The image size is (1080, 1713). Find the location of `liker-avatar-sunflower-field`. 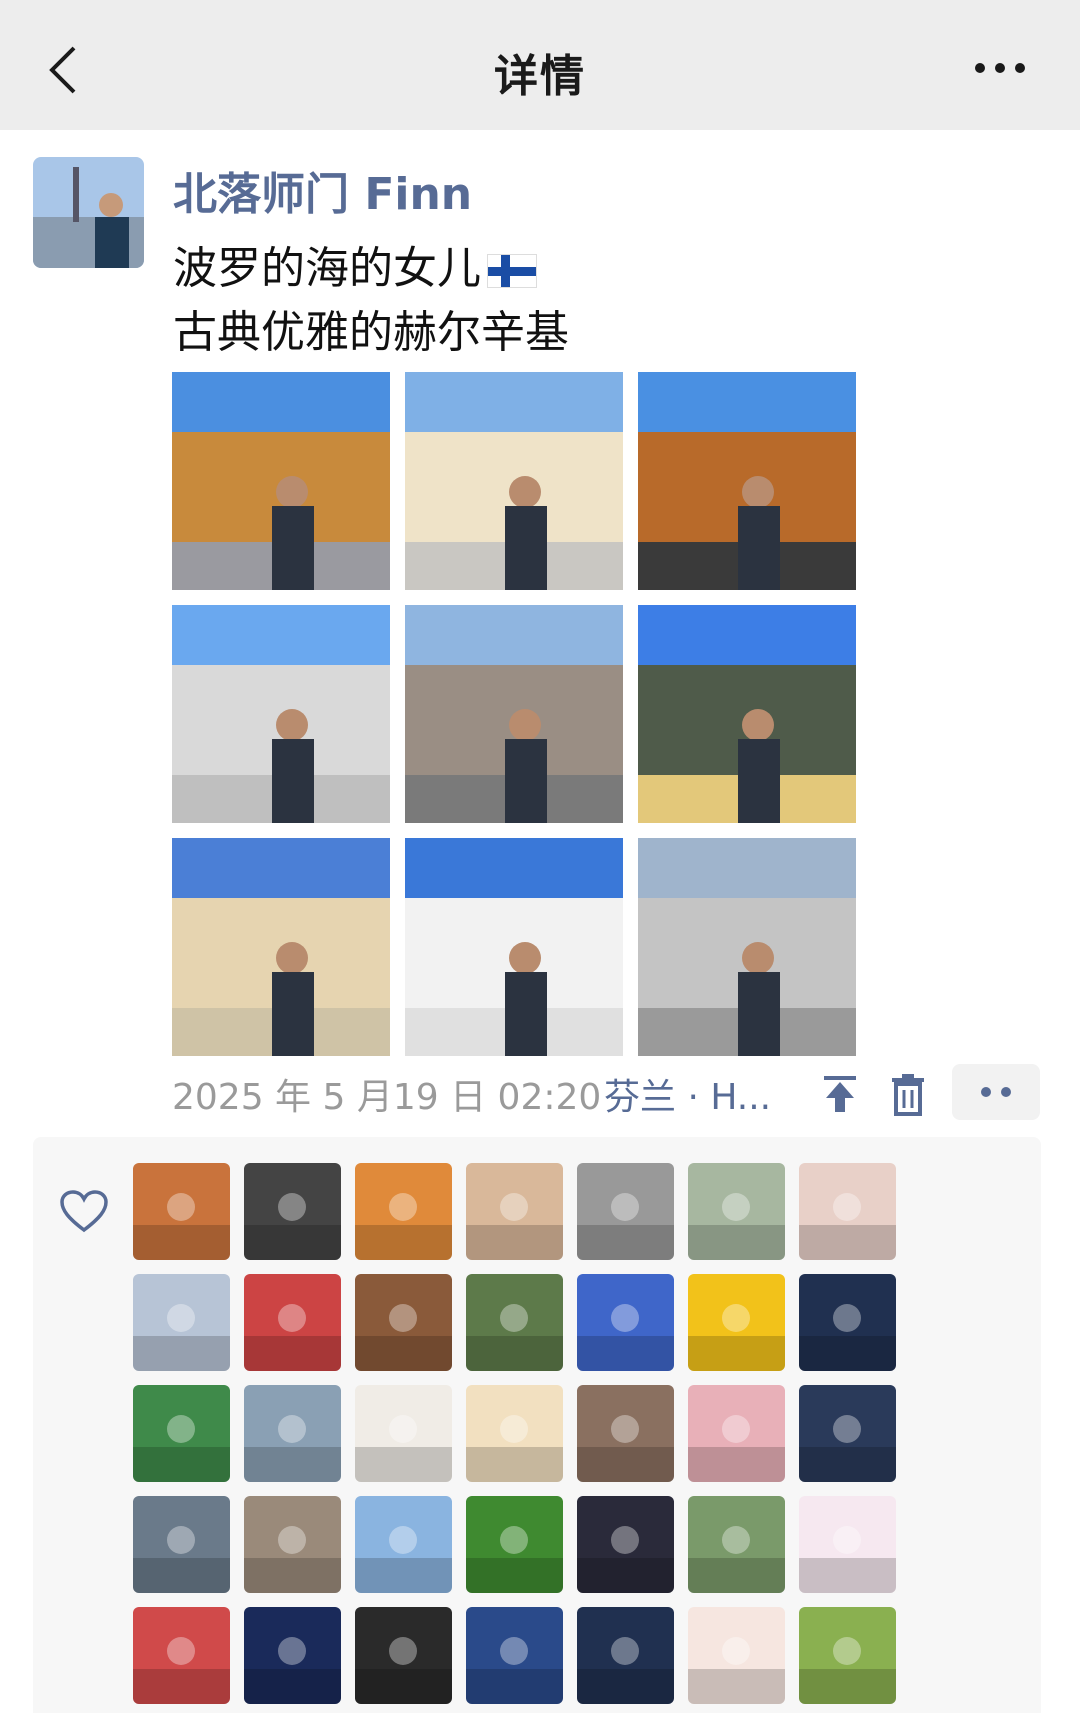

liker-avatar-sunflower-field is located at coordinates (847, 1655).